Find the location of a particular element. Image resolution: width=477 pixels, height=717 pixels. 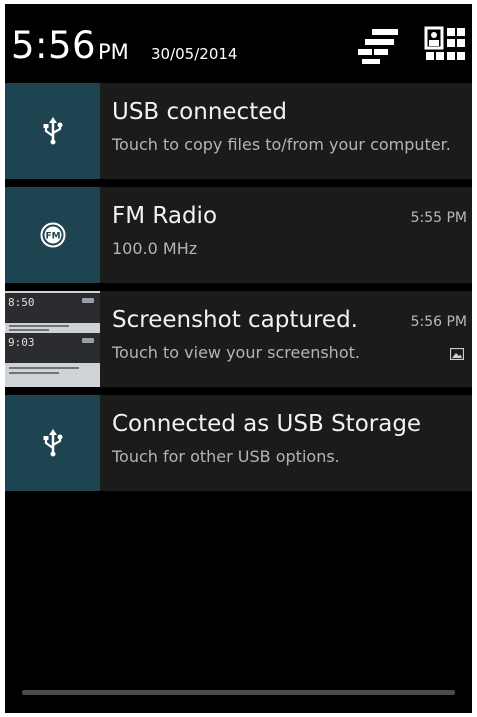

notification-fm-radio: FM FM Radio 5:55 PM 100.0 MHz is located at coordinates (238, 235).